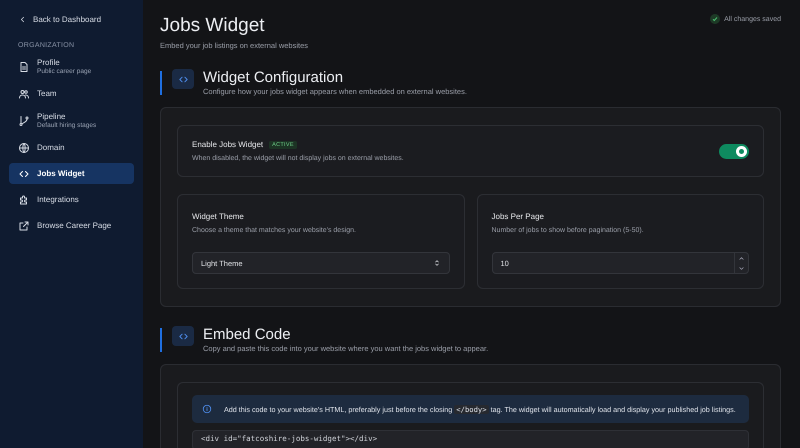  What do you see at coordinates (213, 26) in the screenshot?
I see `page-title: Jobs Widget` at bounding box center [213, 26].